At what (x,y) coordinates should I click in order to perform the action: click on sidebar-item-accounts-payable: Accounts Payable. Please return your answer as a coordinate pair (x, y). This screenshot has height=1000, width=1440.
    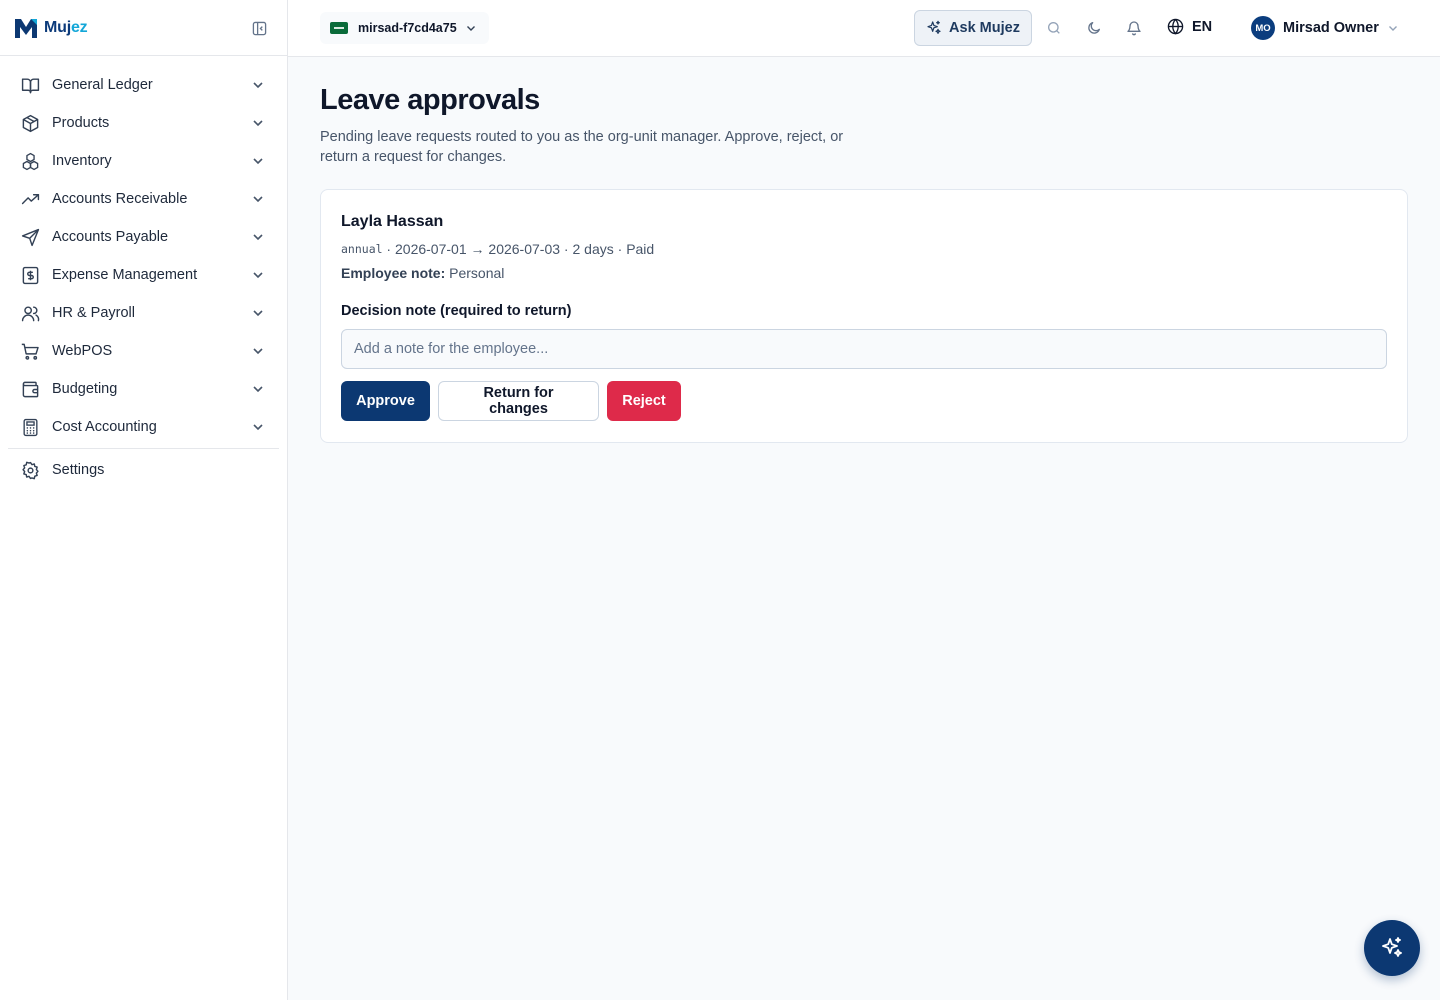
    Looking at the image, I should click on (143, 237).